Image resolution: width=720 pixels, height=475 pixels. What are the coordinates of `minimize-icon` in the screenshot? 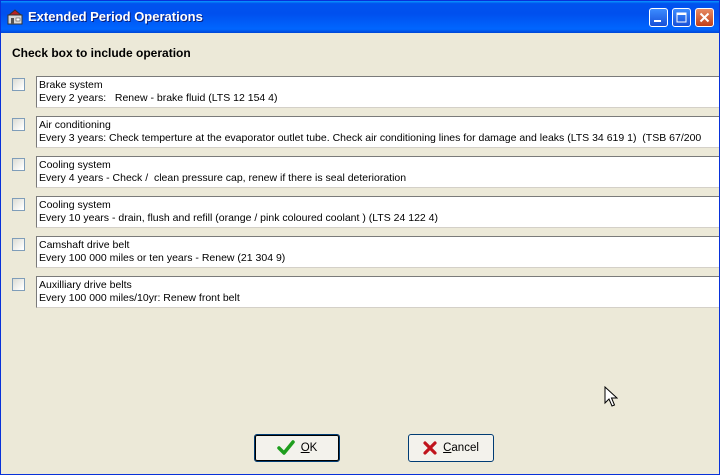 It's located at (657, 21).